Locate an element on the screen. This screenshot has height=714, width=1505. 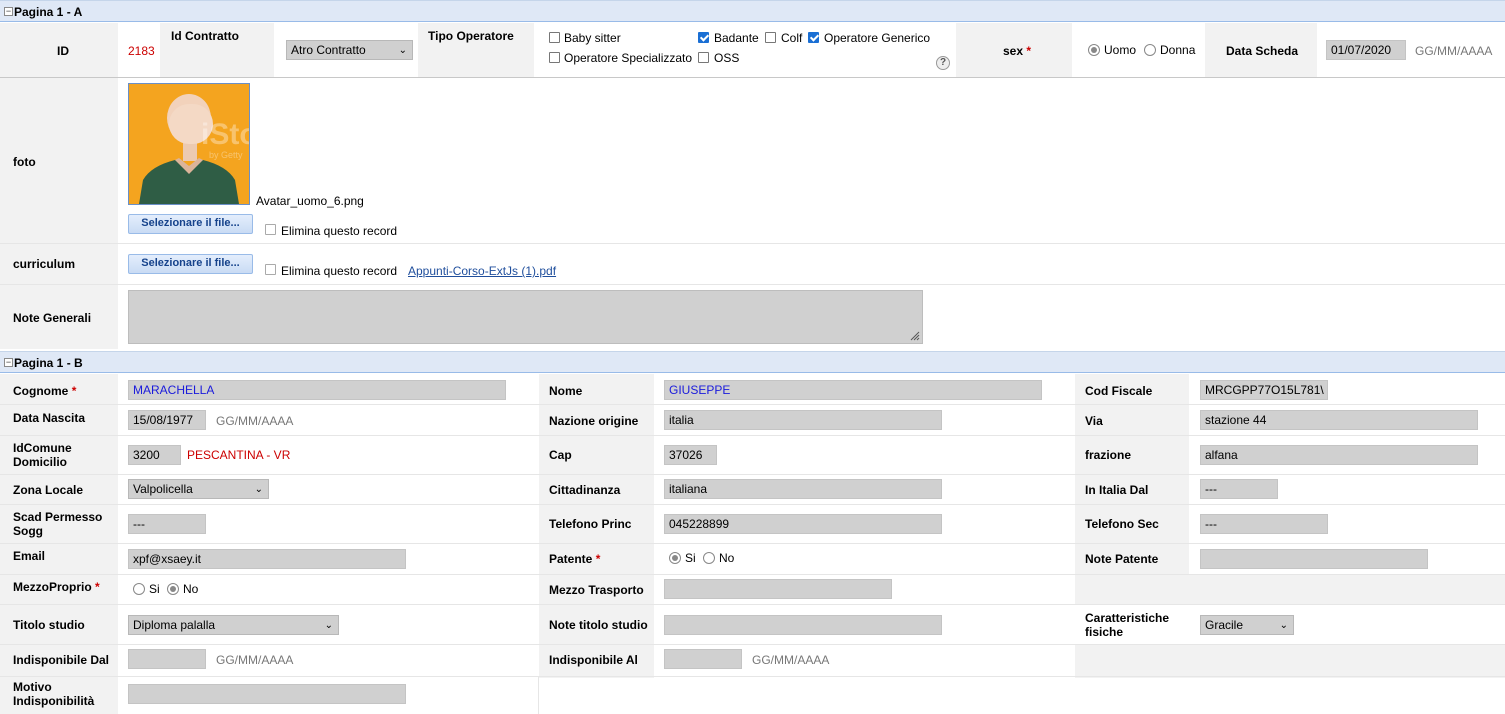
cap-label: Cap is located at coordinates (560, 455).